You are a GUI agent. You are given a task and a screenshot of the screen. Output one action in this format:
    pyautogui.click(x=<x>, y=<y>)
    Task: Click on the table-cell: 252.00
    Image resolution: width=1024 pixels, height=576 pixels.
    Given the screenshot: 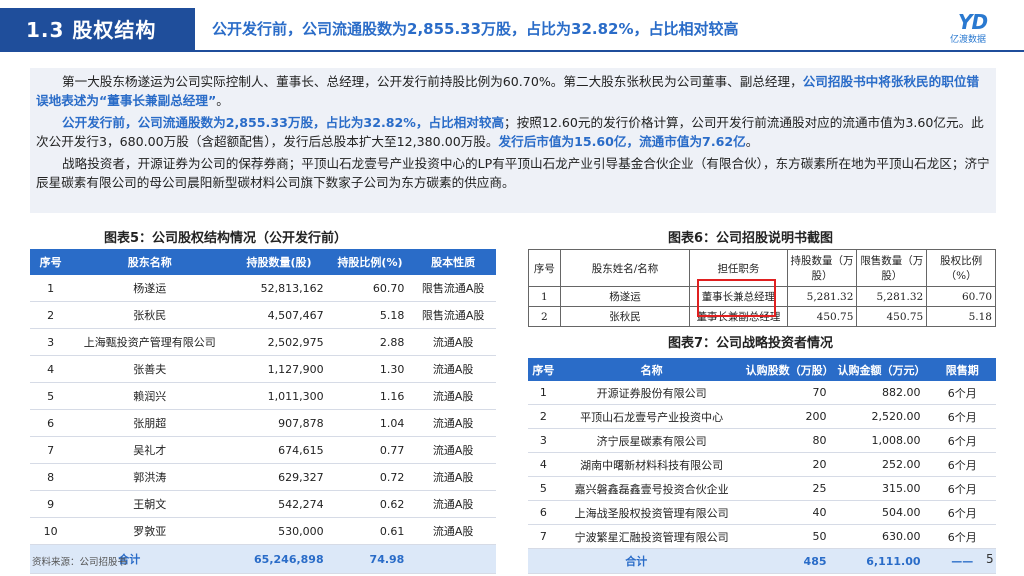 What is the action you would take?
    pyautogui.click(x=881, y=464)
    